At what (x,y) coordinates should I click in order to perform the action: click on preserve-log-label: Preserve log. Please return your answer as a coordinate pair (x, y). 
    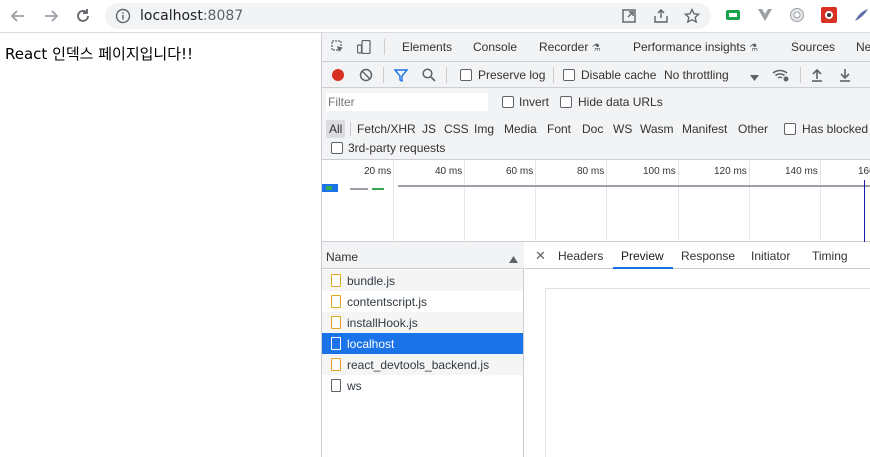
    Looking at the image, I should click on (512, 75).